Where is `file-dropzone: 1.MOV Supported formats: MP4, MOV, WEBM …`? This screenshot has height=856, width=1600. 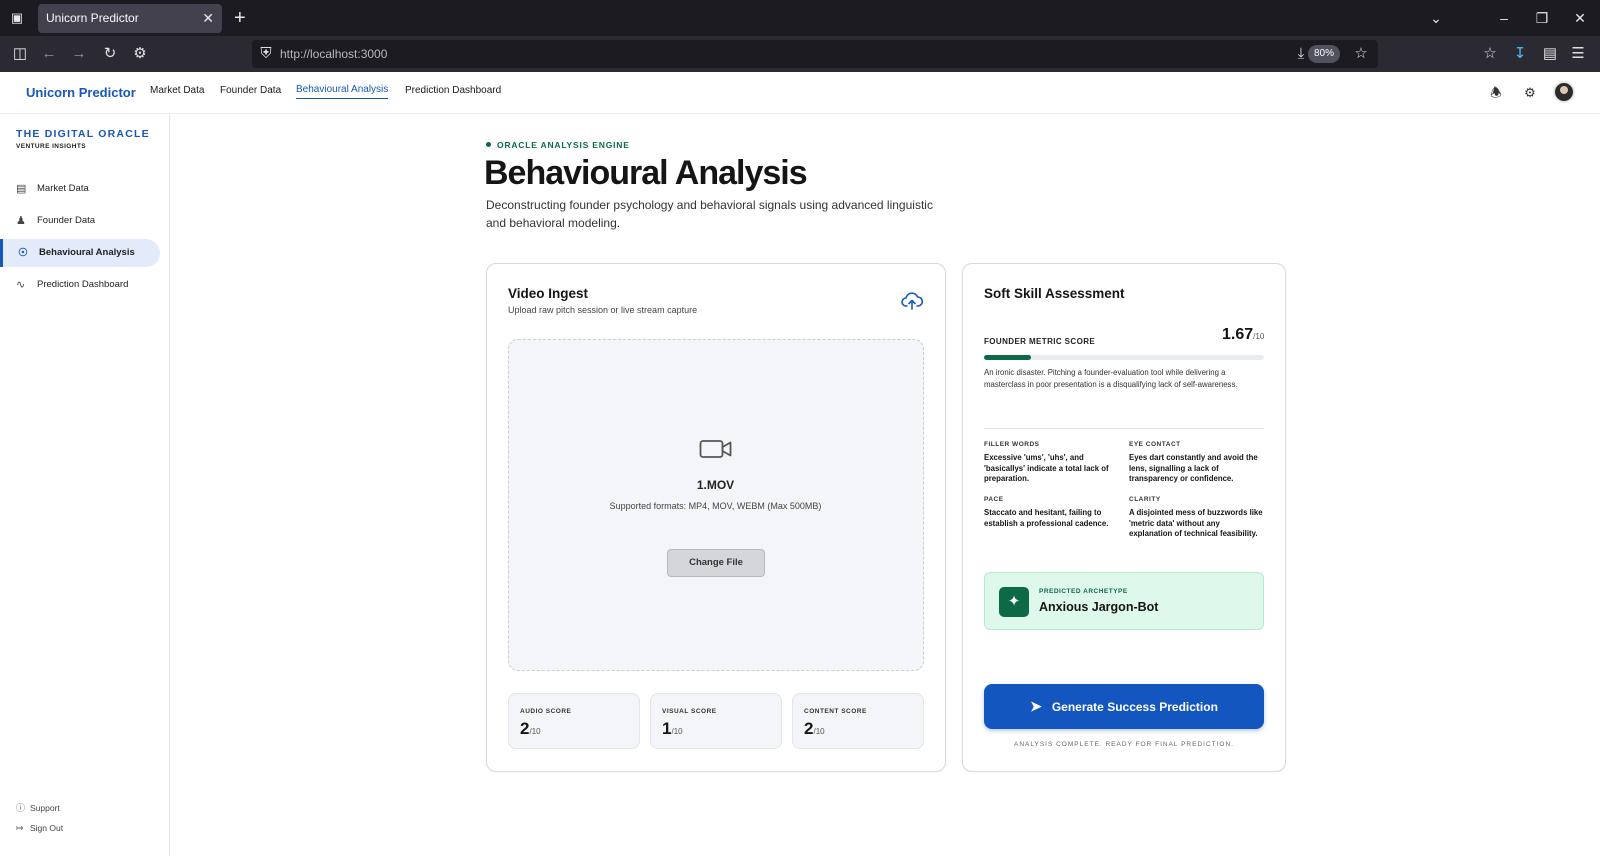 file-dropzone: 1.MOV Supported formats: MP4, MOV, WEBM … is located at coordinates (716, 505).